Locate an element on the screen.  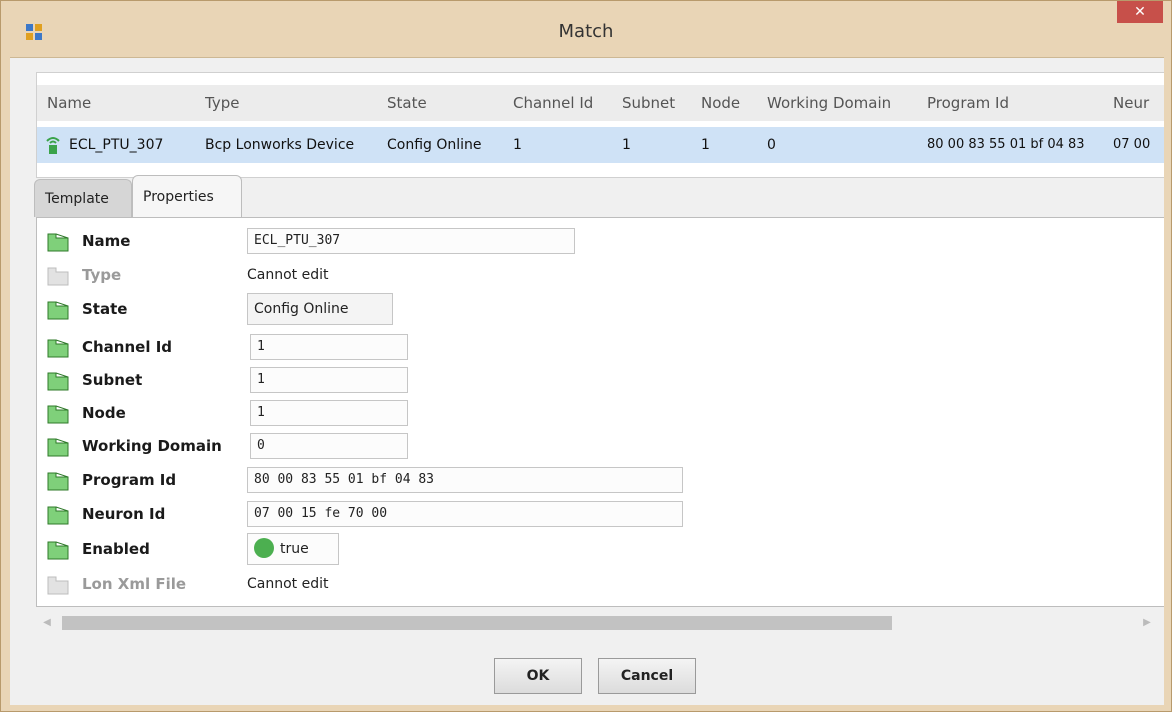
close-button: ✕ is located at coordinates (1140, 12).